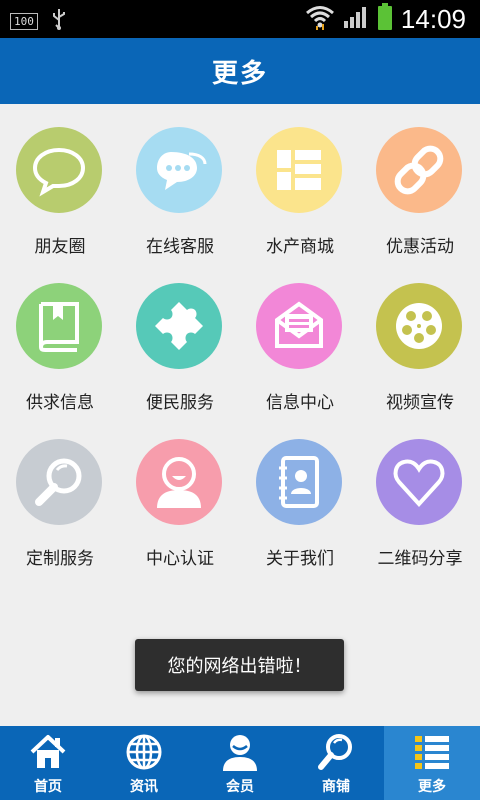 The width and height of the screenshot is (480, 800). I want to click on battery-icon, so click(385, 19).